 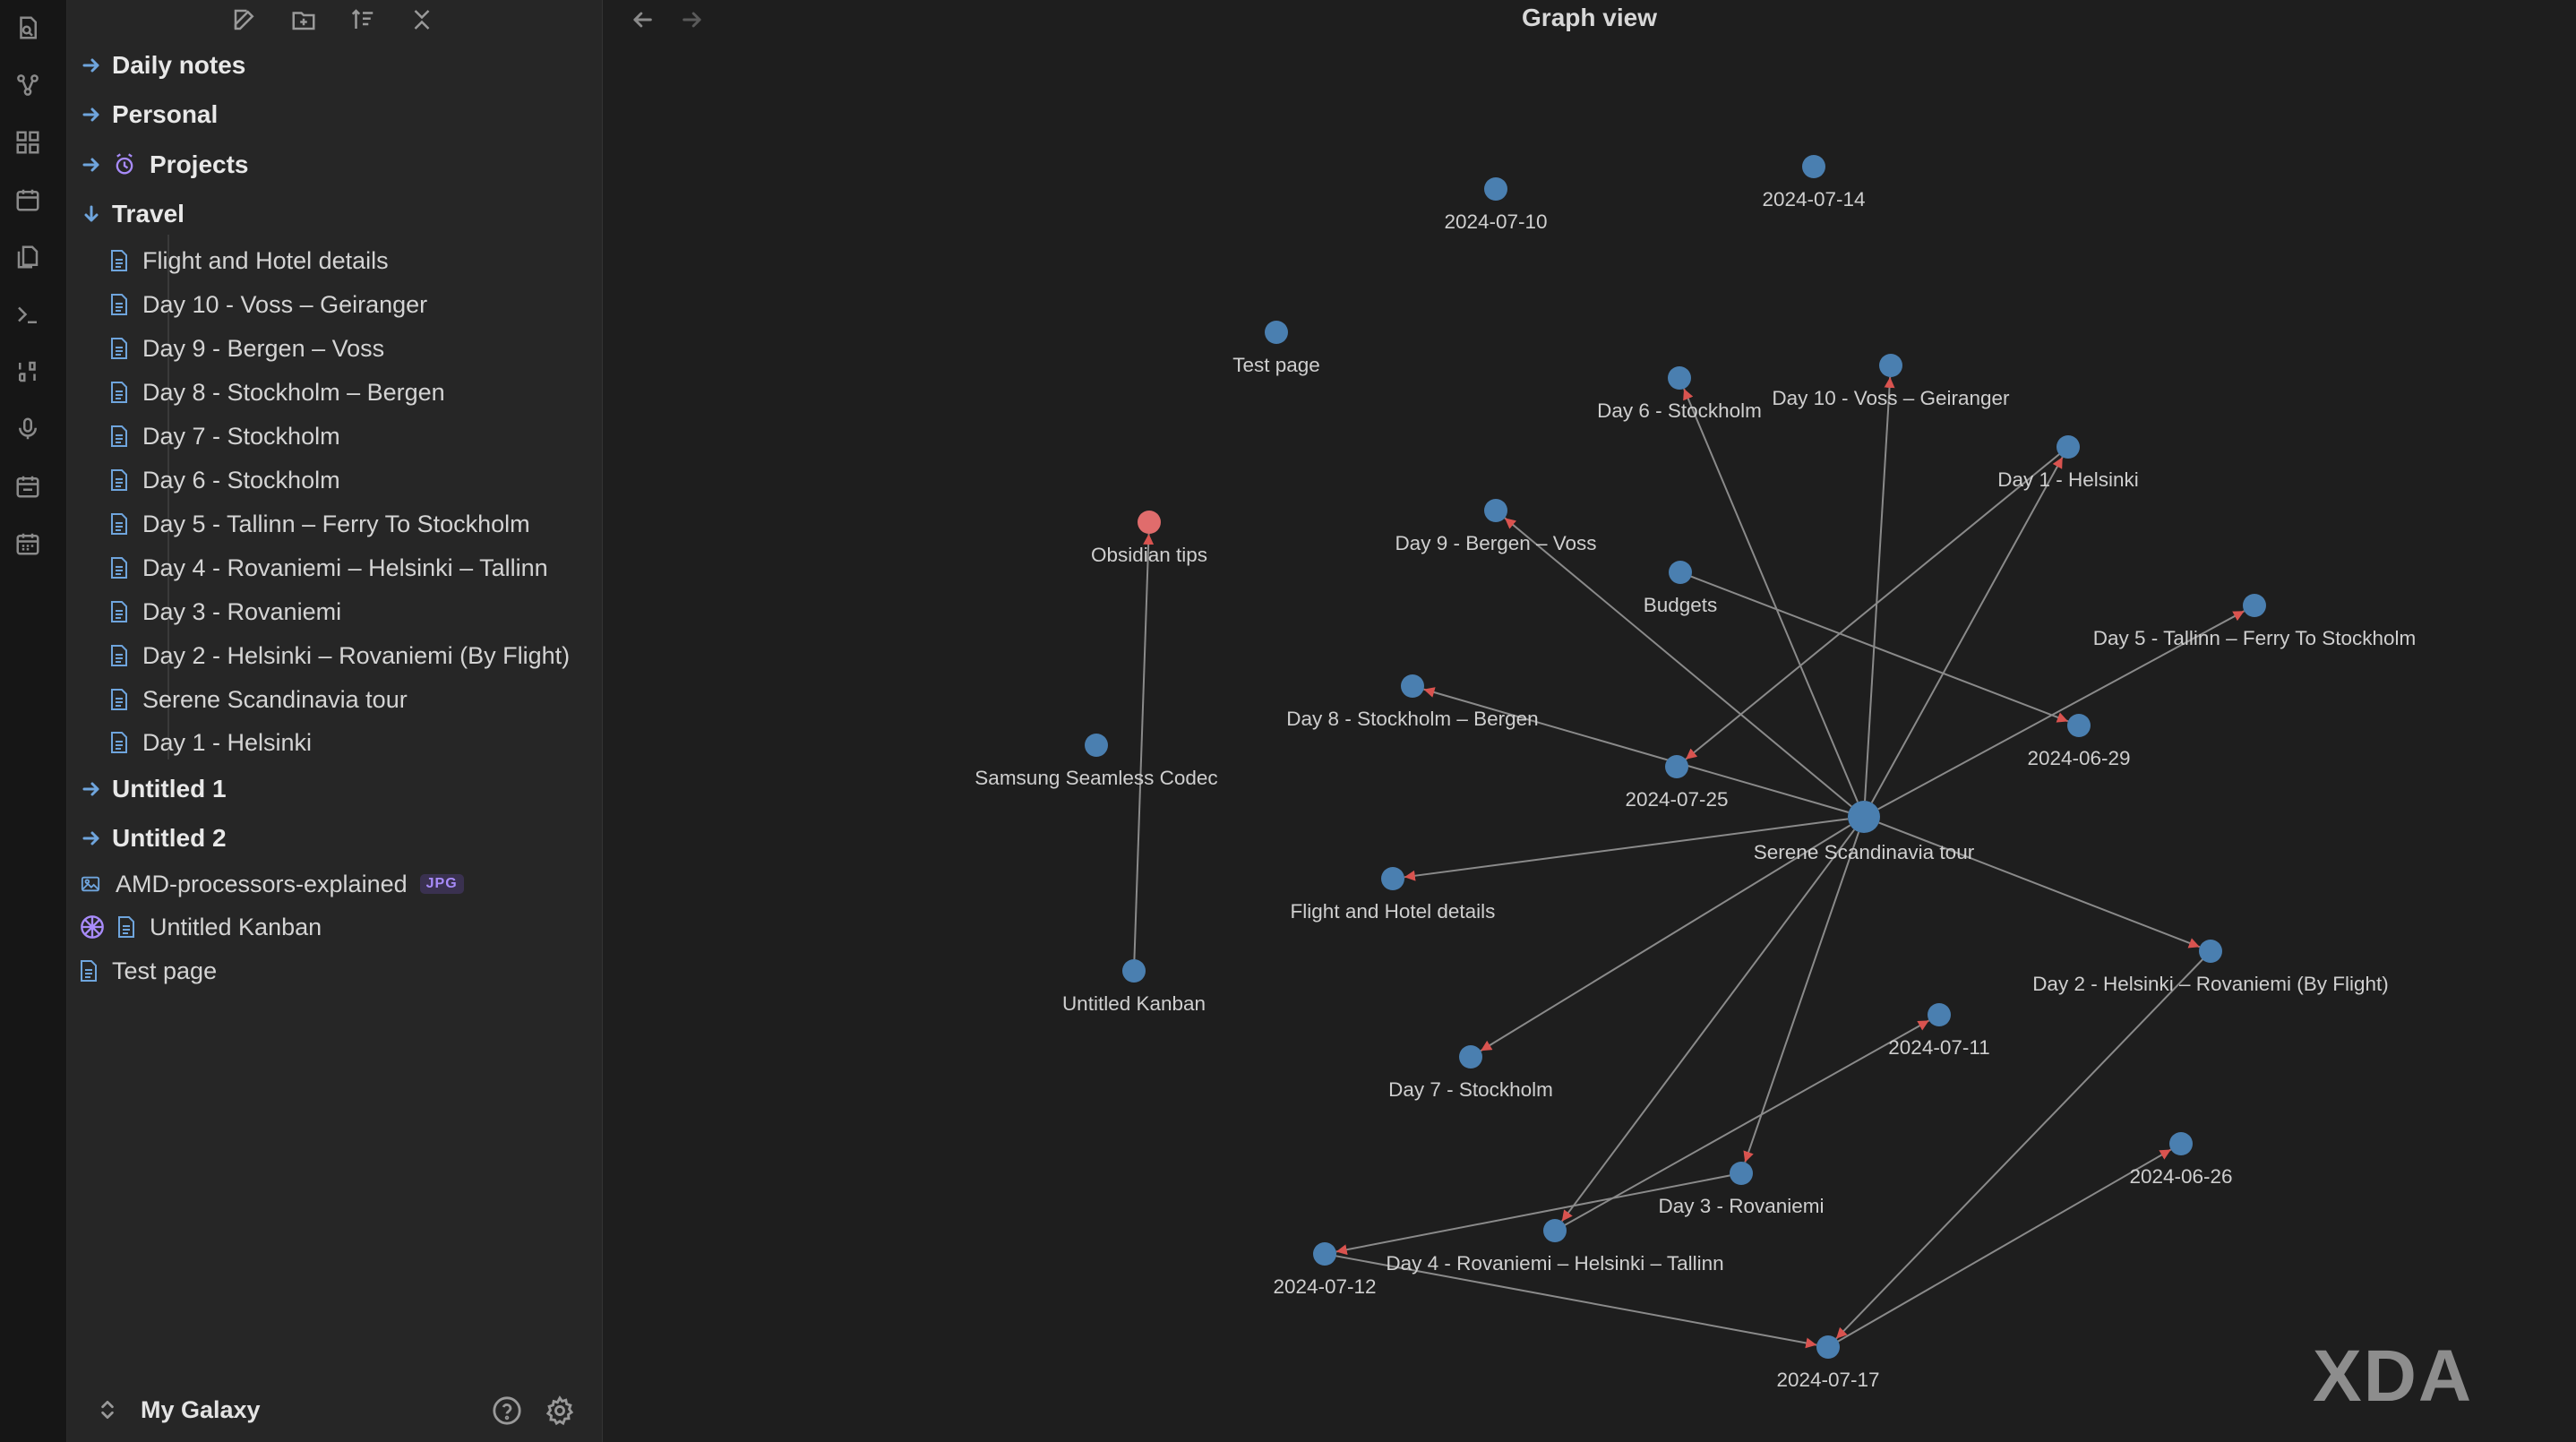 What do you see at coordinates (320, 524) in the screenshot?
I see `file-item: Day 5 - Tallinn – Ferry To Stockholm` at bounding box center [320, 524].